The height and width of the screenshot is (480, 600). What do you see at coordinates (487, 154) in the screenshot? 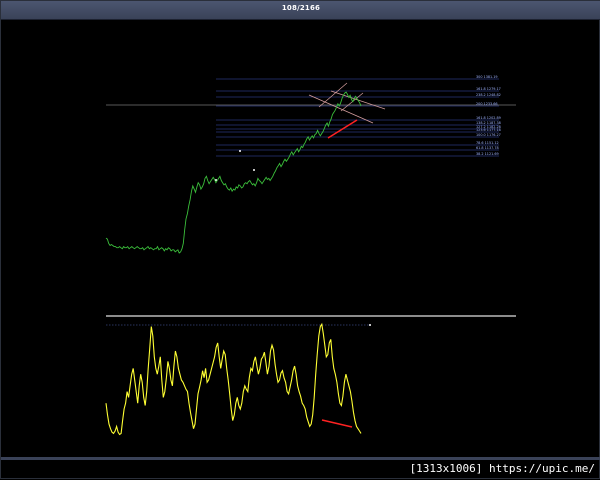
I see `level-label: 38.2 1121.69` at bounding box center [487, 154].